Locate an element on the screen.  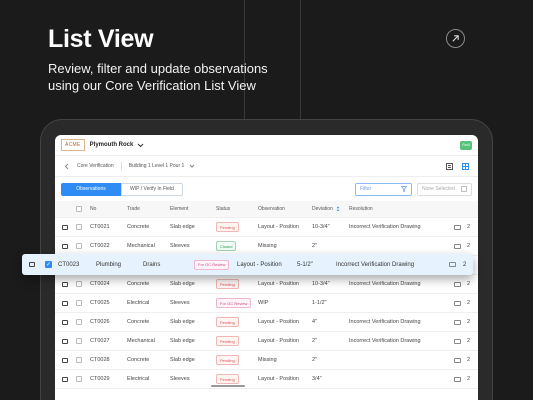
selection-label: None Selected is located at coordinates (438, 189).